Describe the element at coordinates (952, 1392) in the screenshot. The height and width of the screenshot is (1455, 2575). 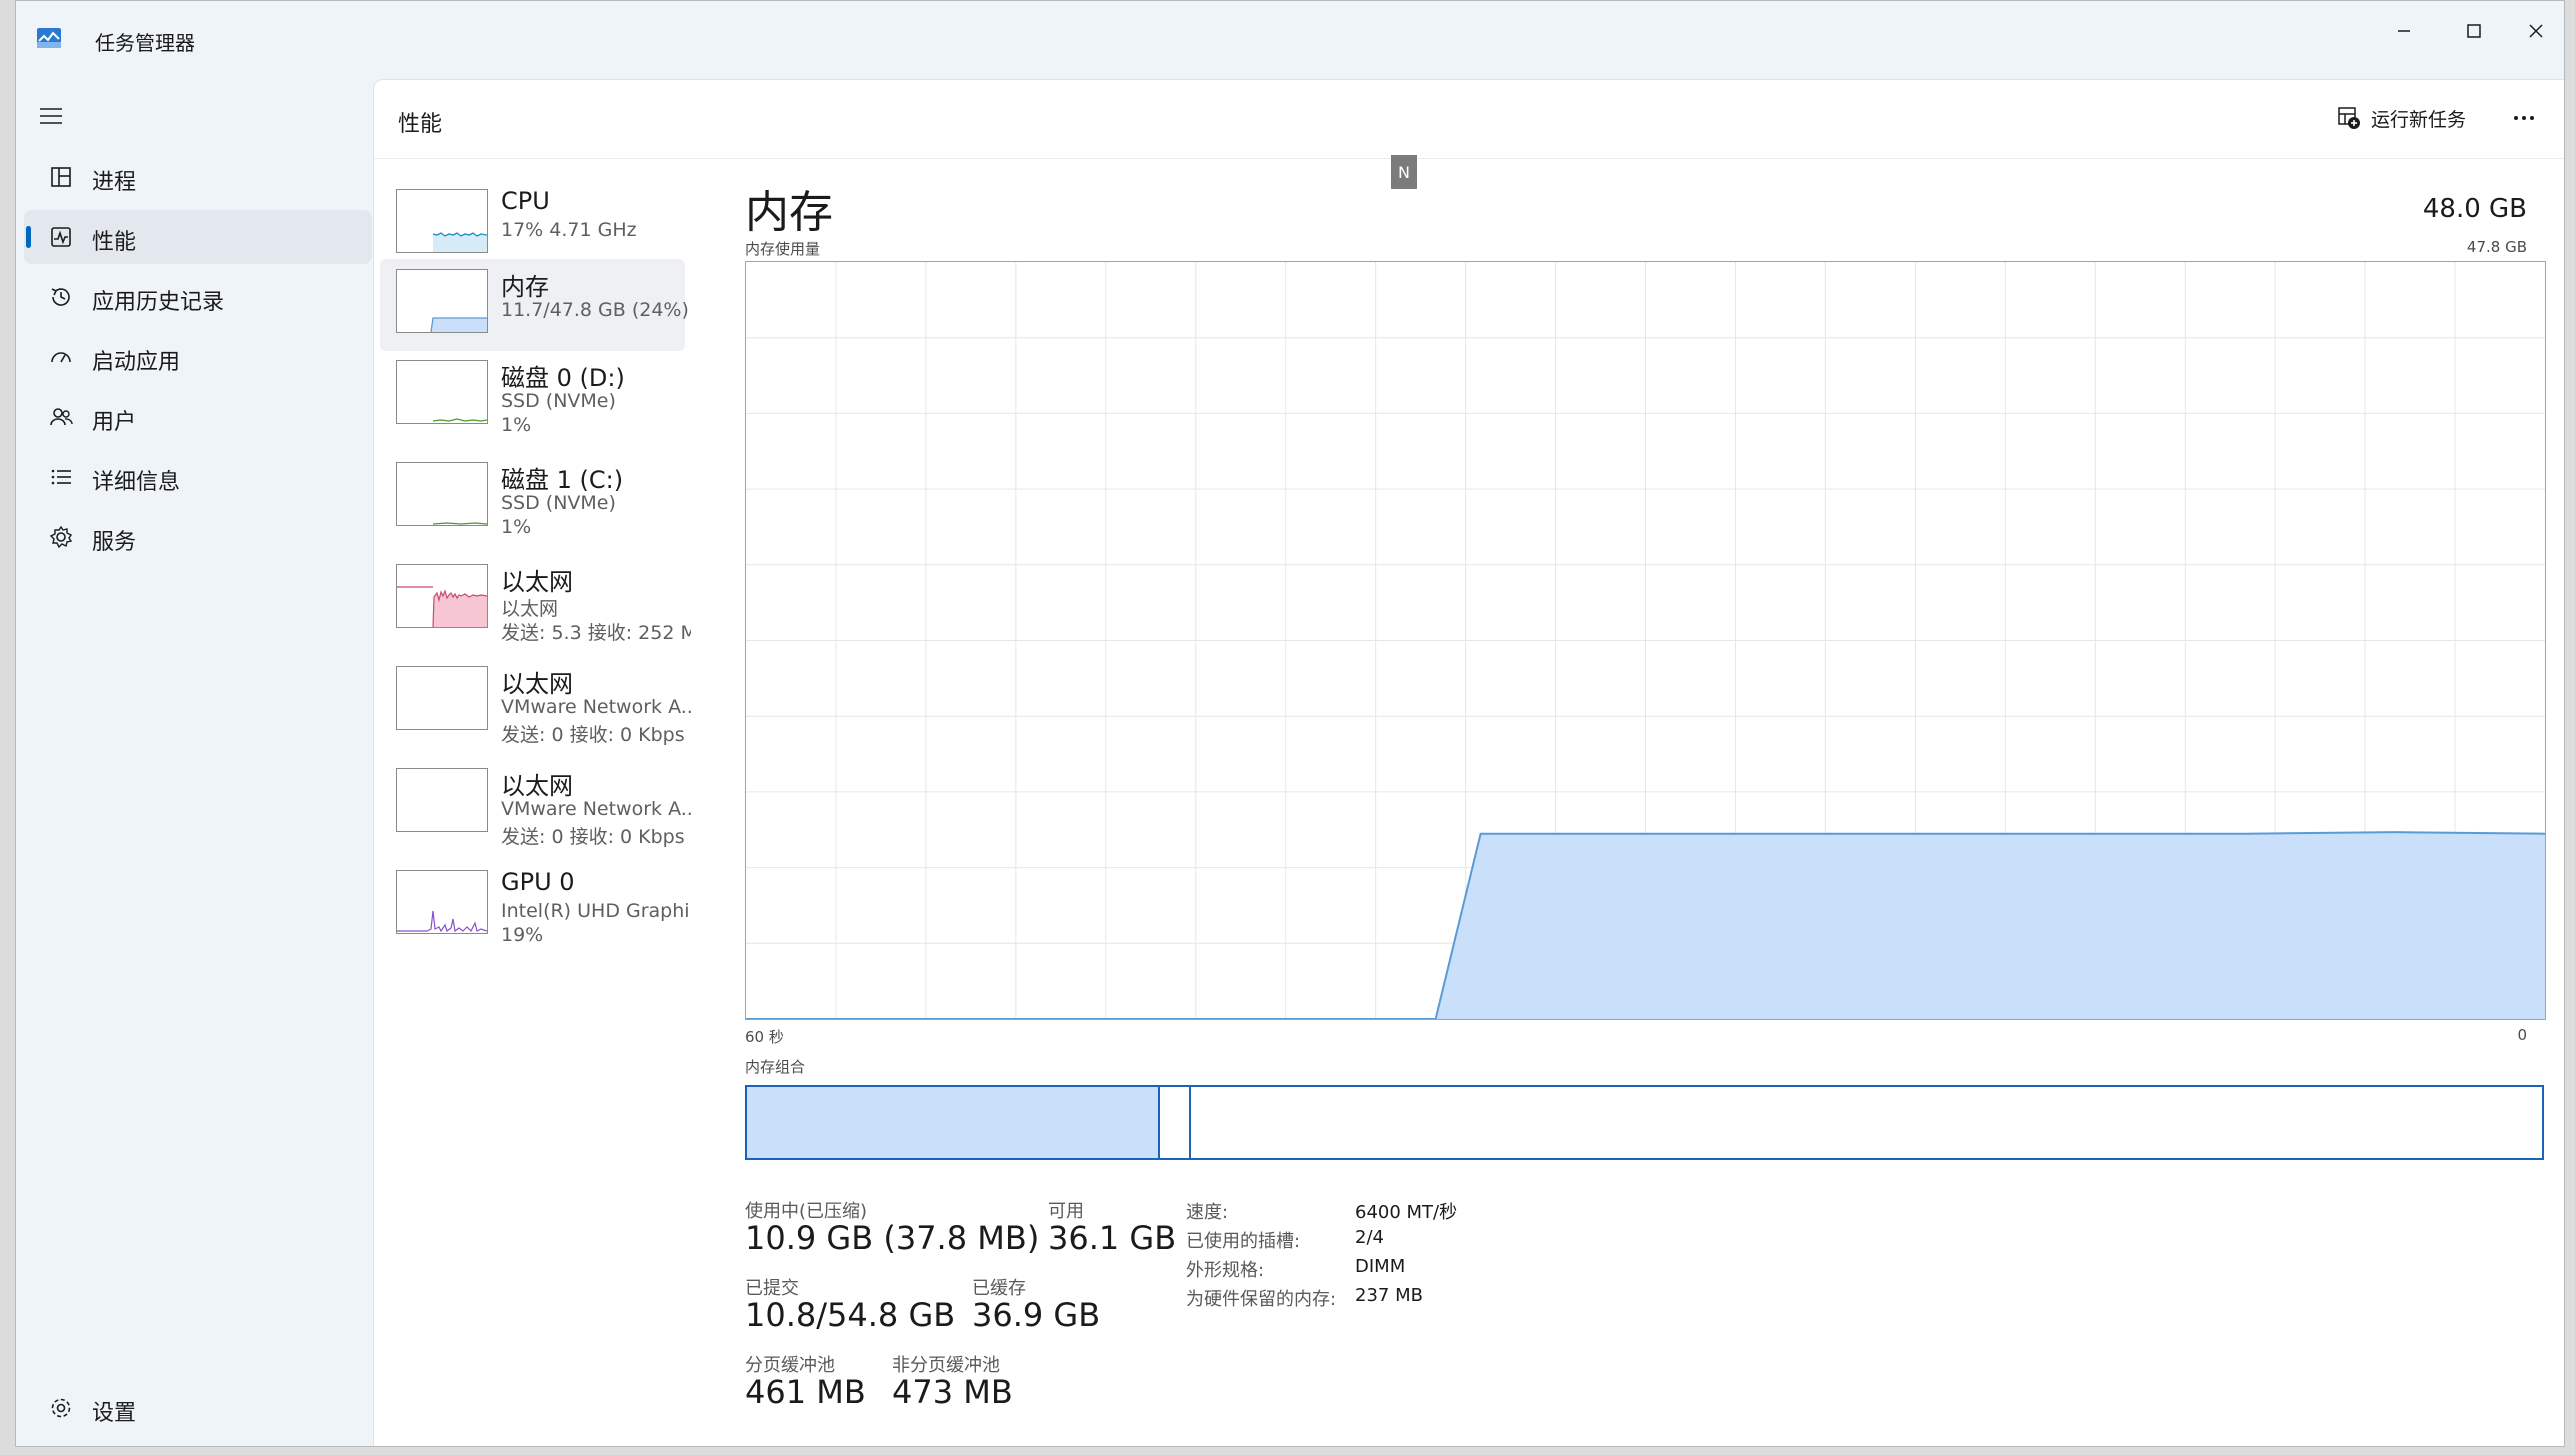
I see `nonpaged-pool-value: 473 MB` at that location.